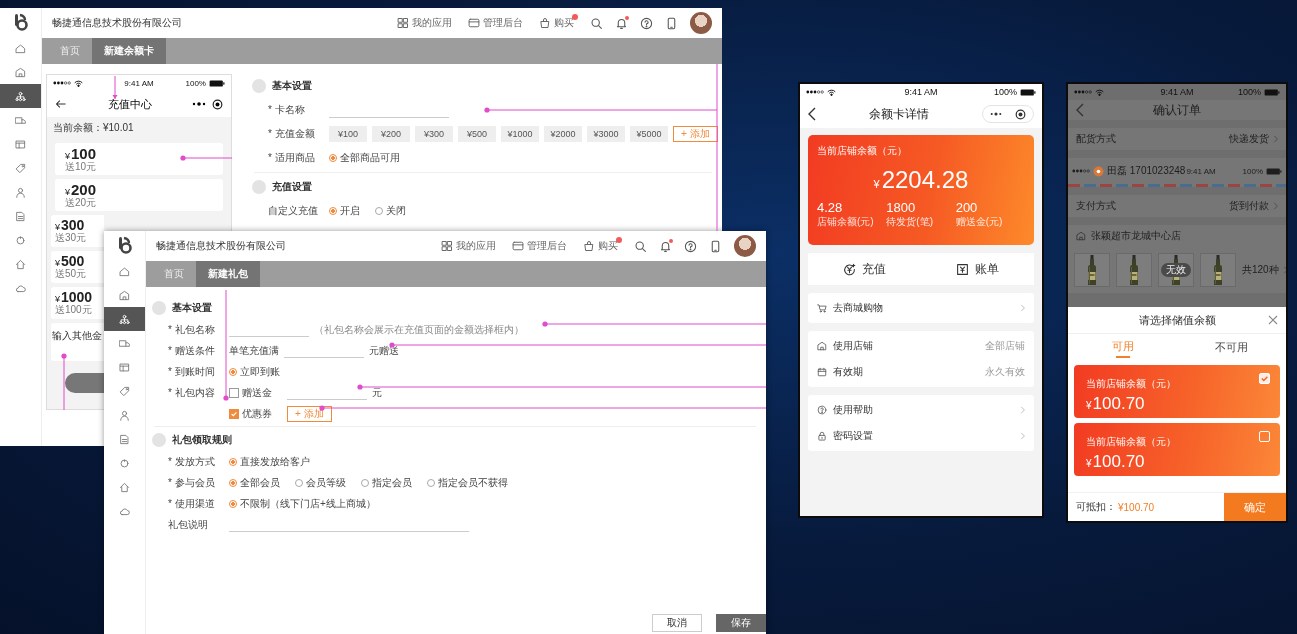 The image size is (1297, 634). What do you see at coordinates (923, 410) in the screenshot?
I see `menu-label: 使用帮助` at bounding box center [923, 410].